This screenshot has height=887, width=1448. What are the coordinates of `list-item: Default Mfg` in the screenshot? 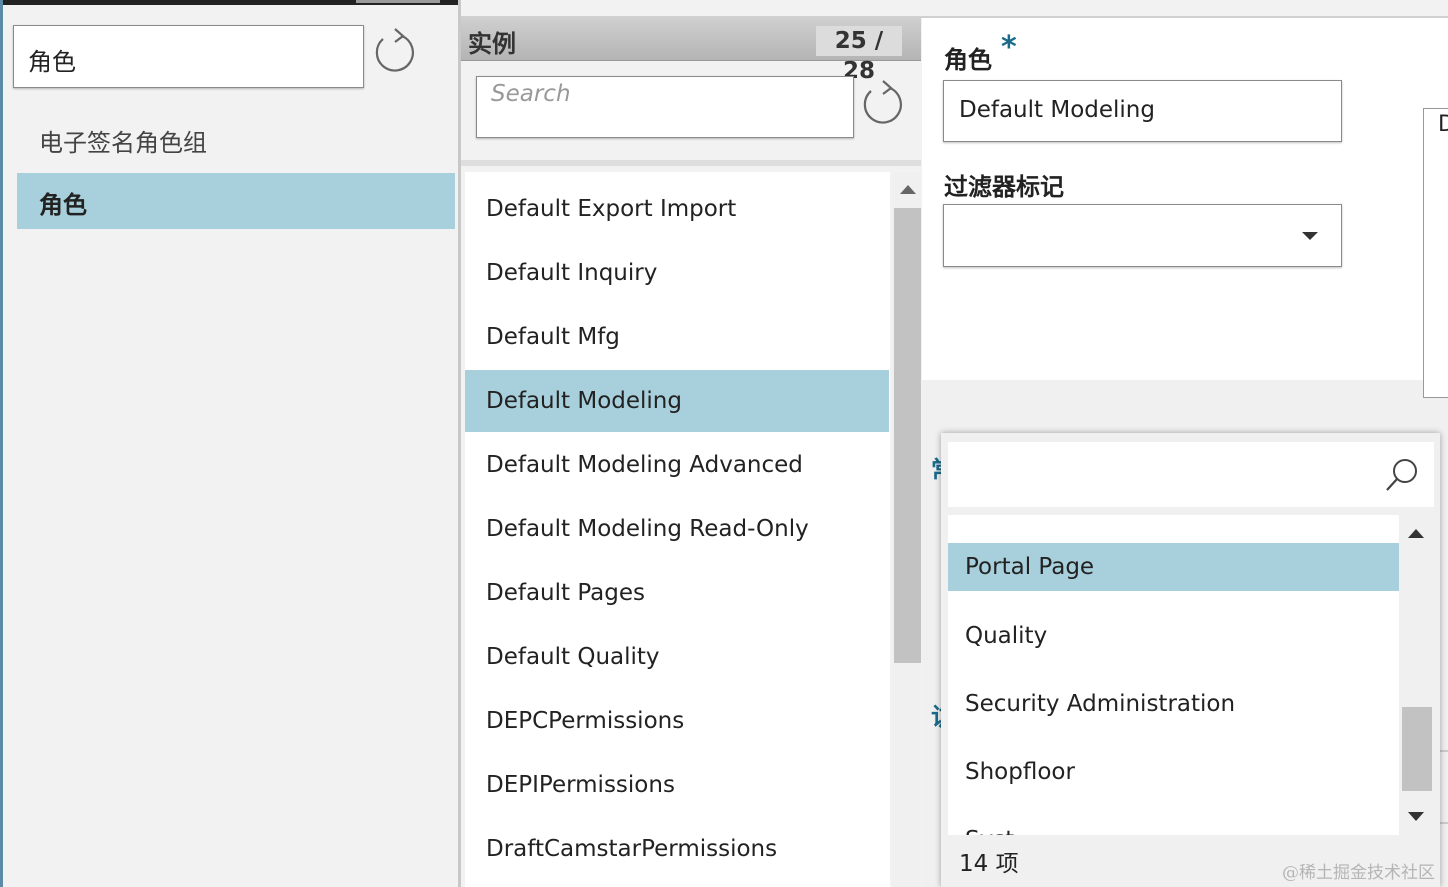 It's located at (677, 337).